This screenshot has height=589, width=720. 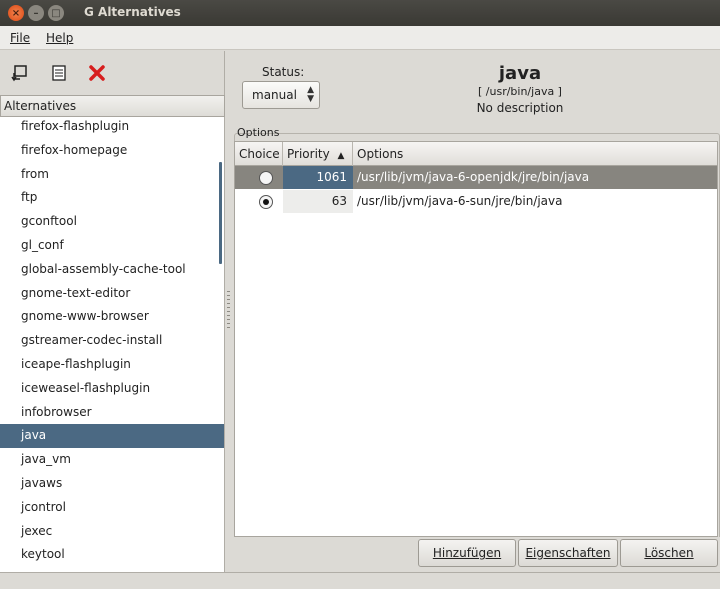 What do you see at coordinates (460, 201) in the screenshot?
I see `option-path-cell: /usr/lib/jvm/java-6-sun/jre/bin/java` at bounding box center [460, 201].